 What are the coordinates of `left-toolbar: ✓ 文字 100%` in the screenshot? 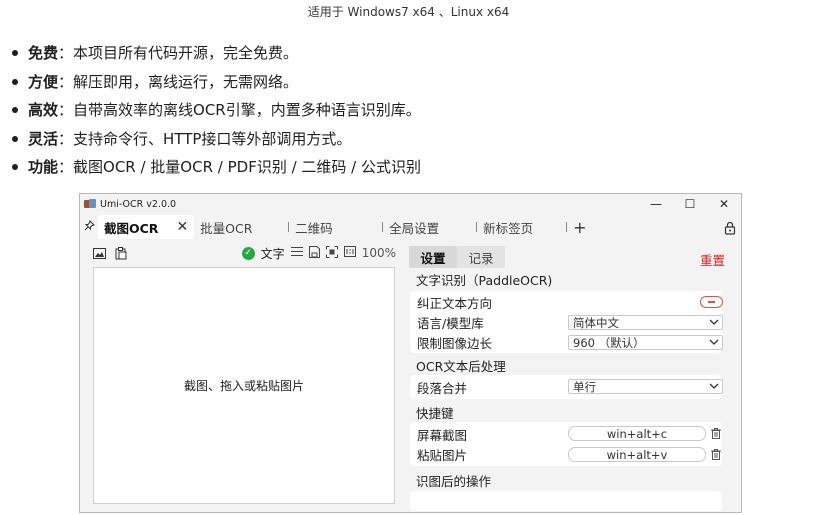 It's located at (242, 253).